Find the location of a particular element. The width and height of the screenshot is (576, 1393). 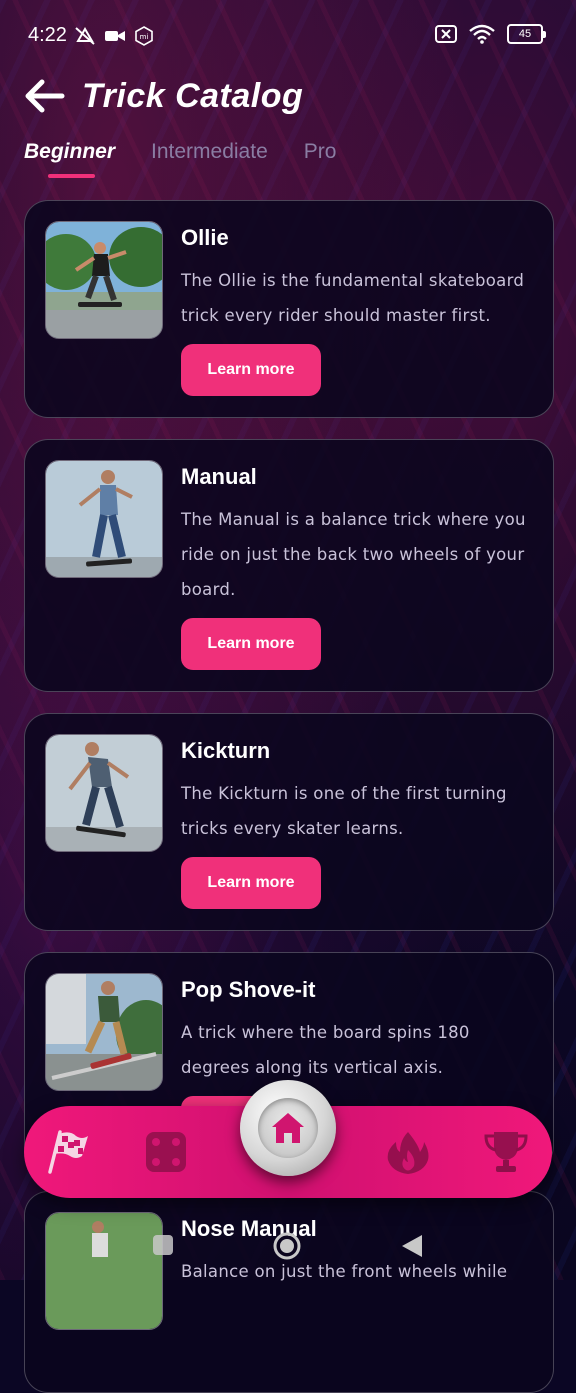

status-bar: 4:22 mi 45 is located at coordinates (288, 36).